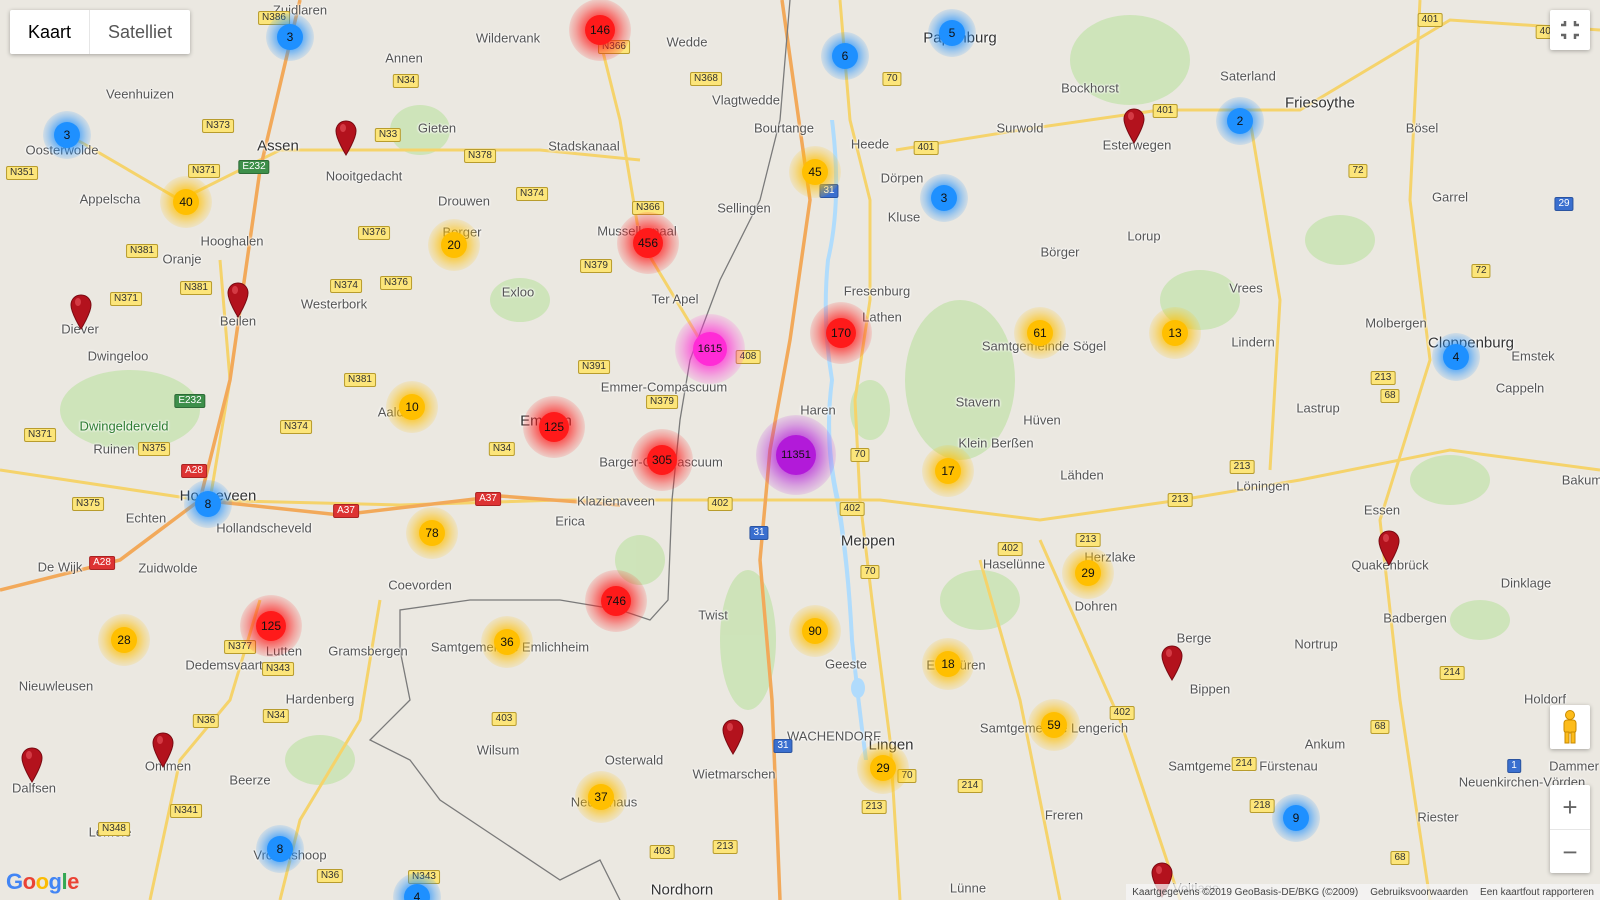  What do you see at coordinates (1570, 30) in the screenshot?
I see `fullscreen-button` at bounding box center [1570, 30].